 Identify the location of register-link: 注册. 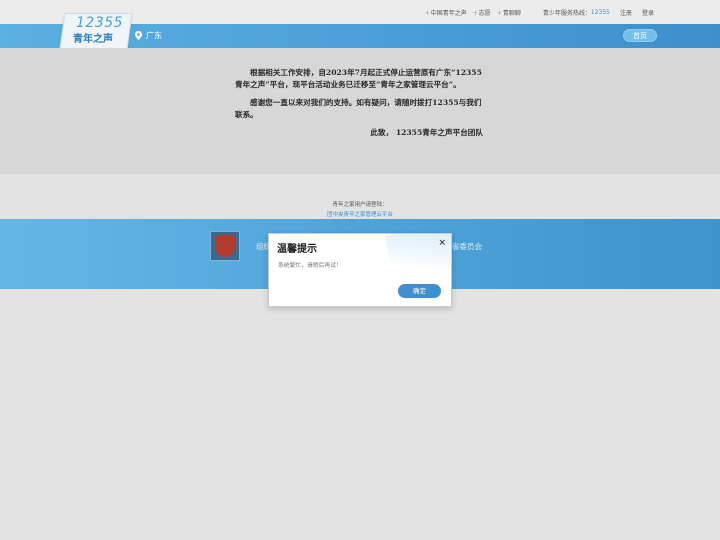
(626, 12).